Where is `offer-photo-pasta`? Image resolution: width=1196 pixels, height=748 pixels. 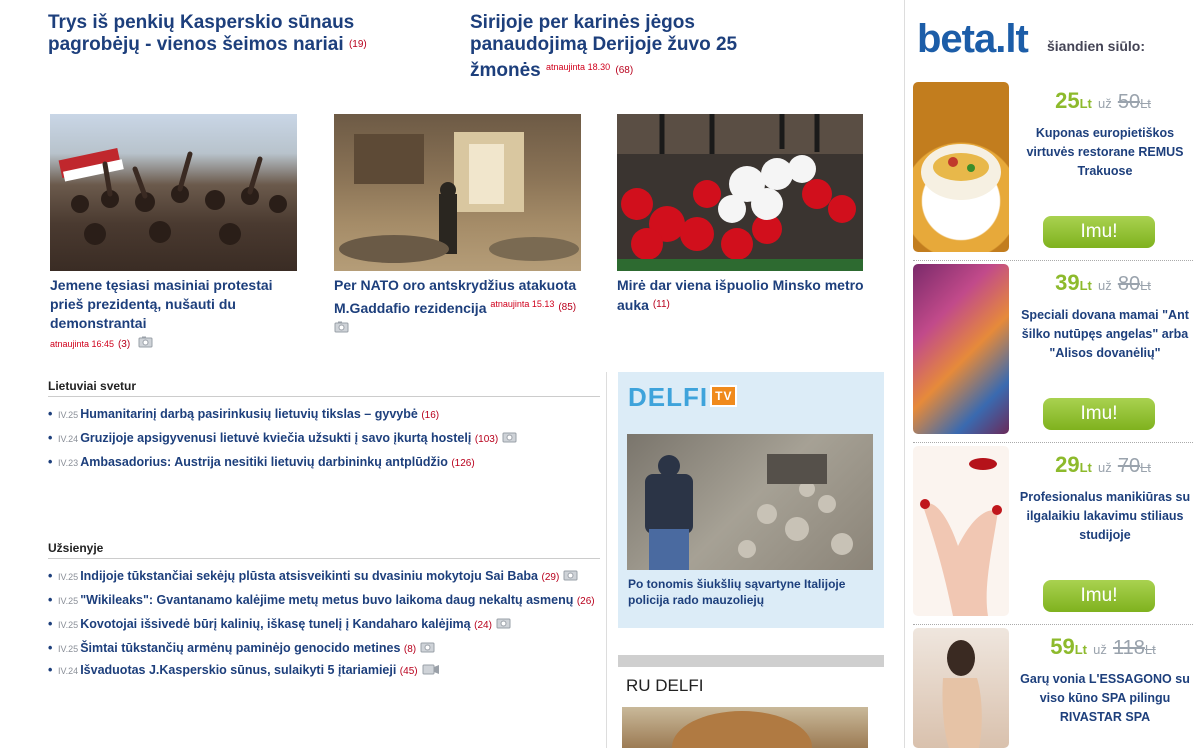
offer-photo-pasta is located at coordinates (961, 167).